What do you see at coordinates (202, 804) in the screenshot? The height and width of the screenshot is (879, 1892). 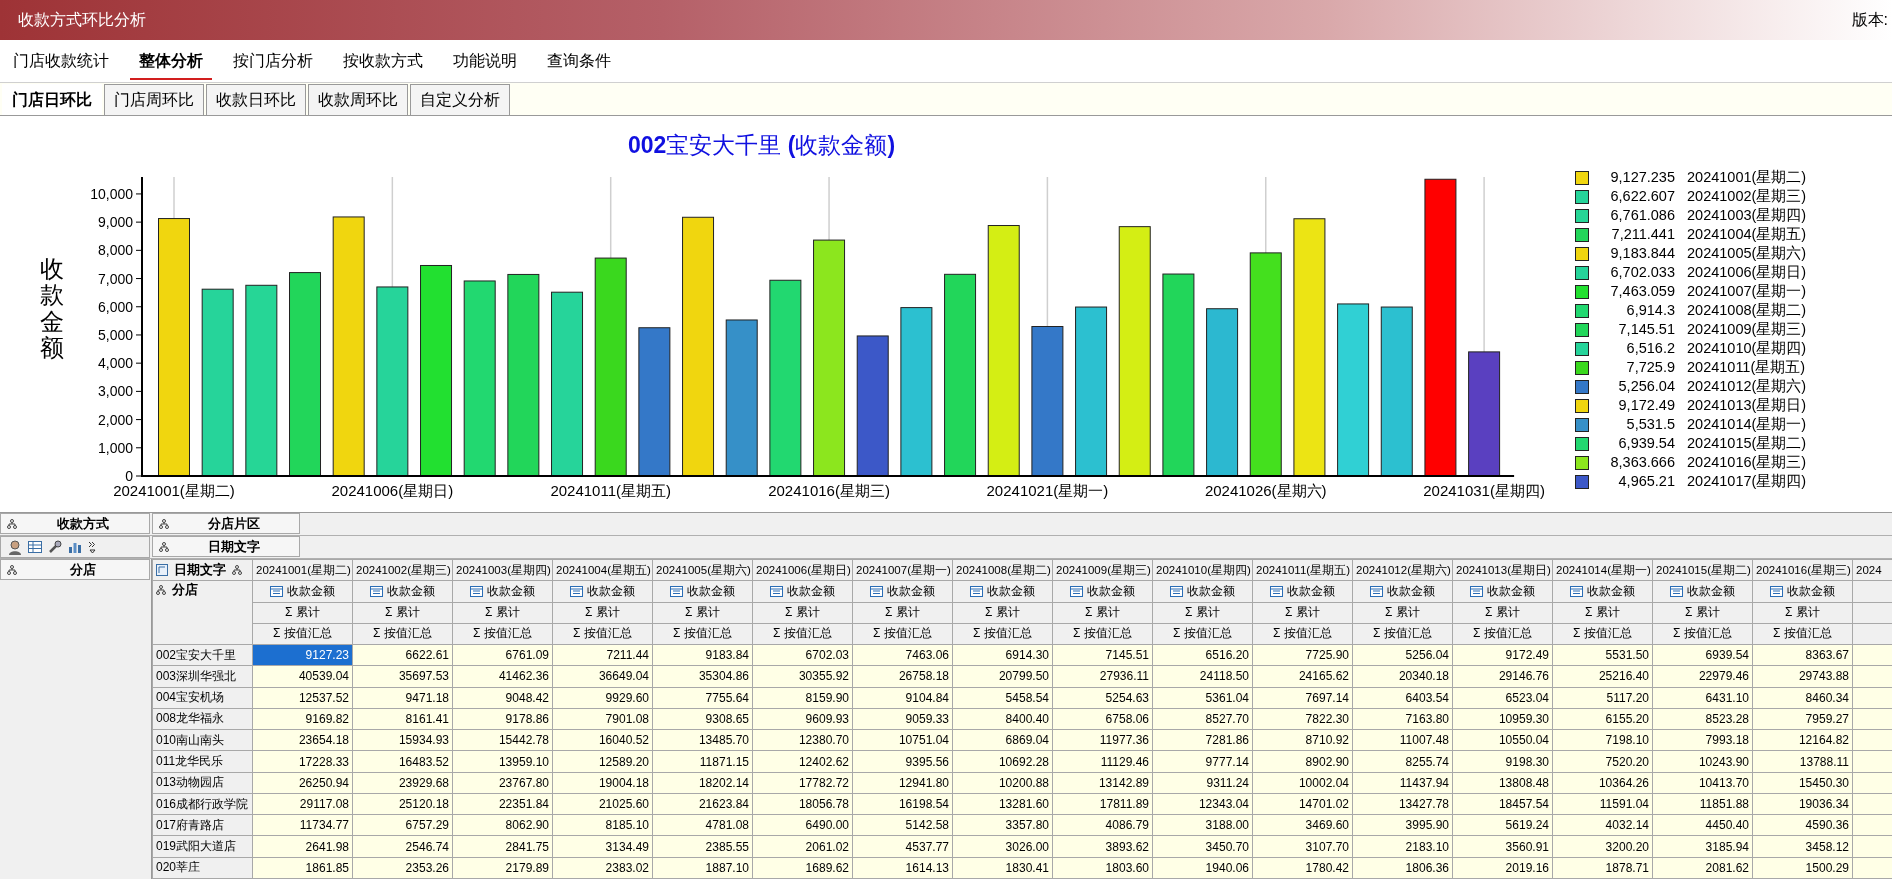 I see `row-header: 016成都行政学院` at bounding box center [202, 804].